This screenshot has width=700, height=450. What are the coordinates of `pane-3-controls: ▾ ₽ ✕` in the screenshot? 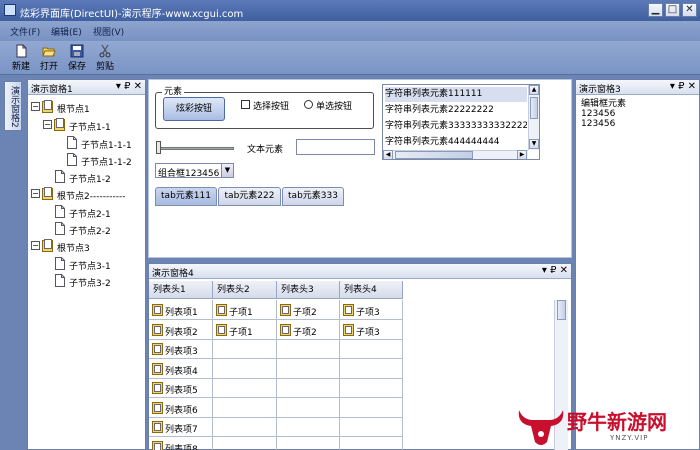 It's located at (683, 86).